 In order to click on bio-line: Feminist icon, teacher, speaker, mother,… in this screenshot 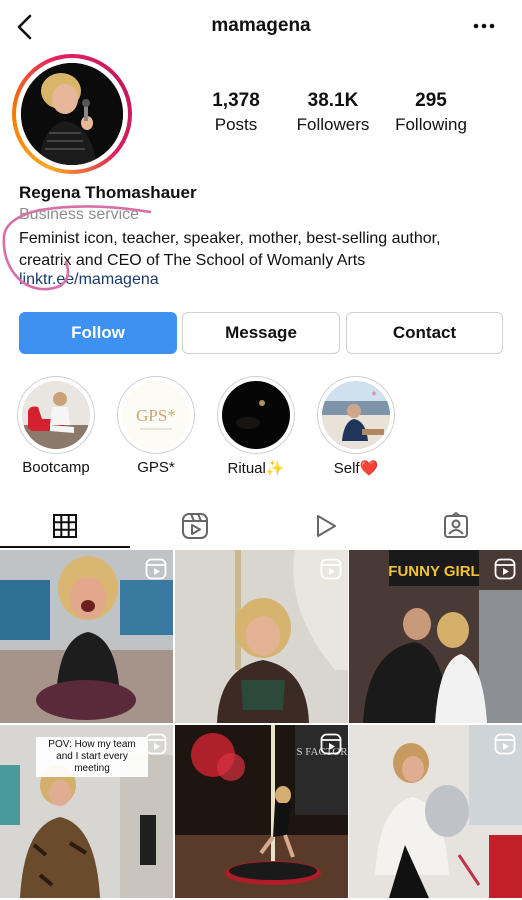, I will do `click(230, 238)`.